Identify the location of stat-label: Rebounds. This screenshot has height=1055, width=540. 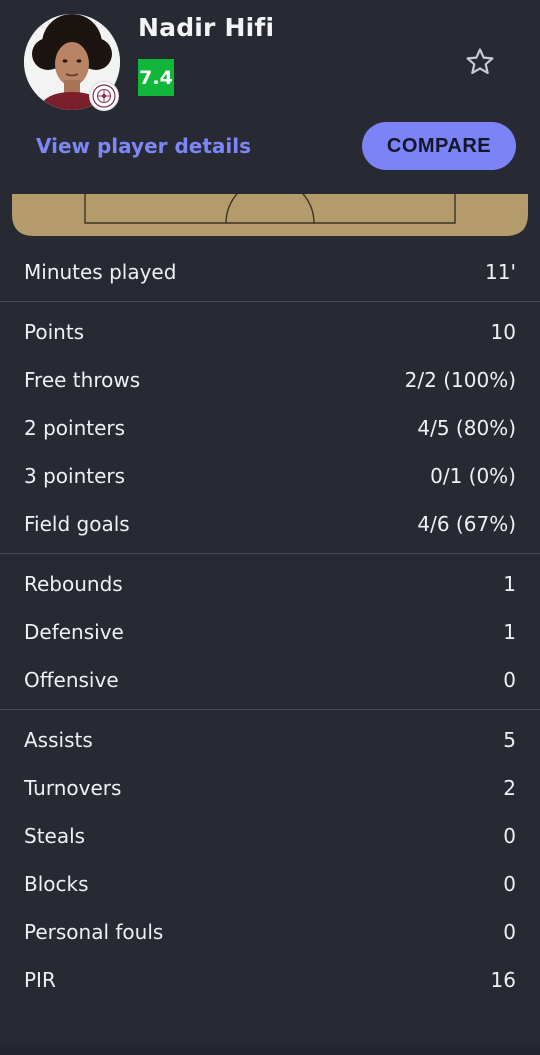
(73, 584).